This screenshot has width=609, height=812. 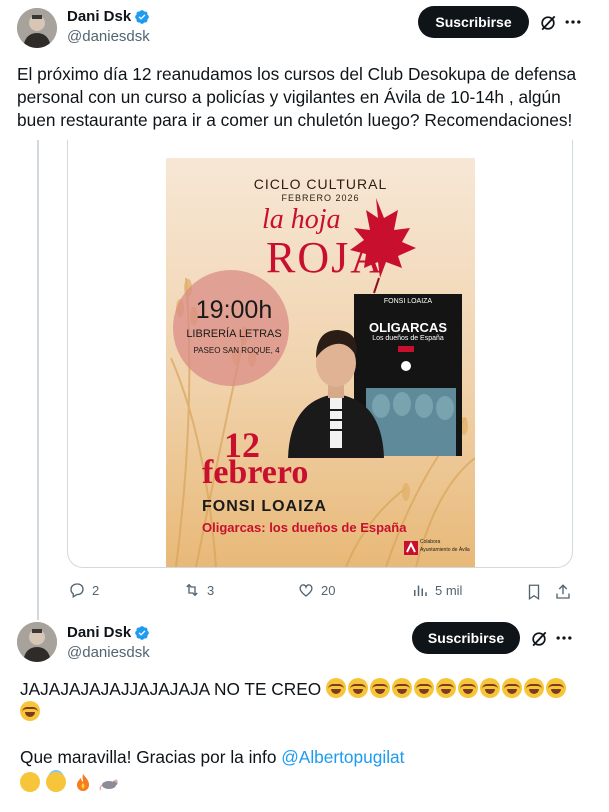 What do you see at coordinates (211, 590) in the screenshot?
I see `repost-count: 3` at bounding box center [211, 590].